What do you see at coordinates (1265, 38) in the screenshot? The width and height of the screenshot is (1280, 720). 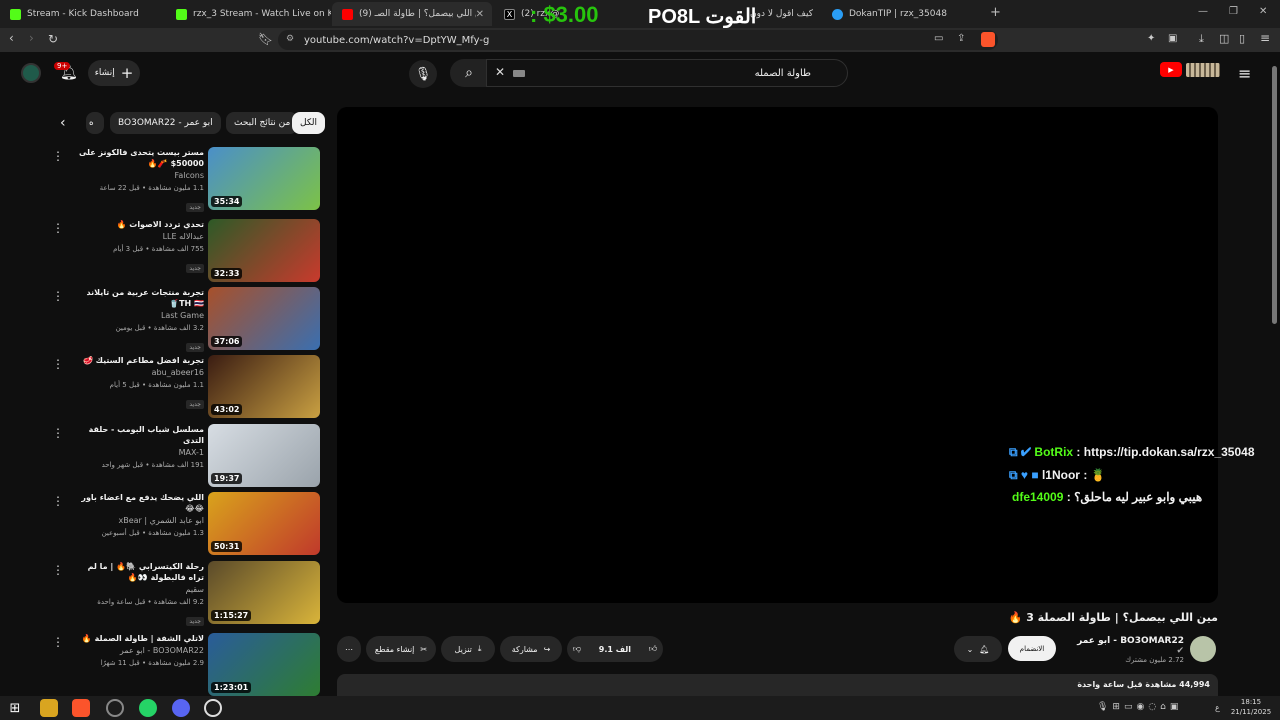 I see `menu-icon: ≡` at bounding box center [1265, 38].